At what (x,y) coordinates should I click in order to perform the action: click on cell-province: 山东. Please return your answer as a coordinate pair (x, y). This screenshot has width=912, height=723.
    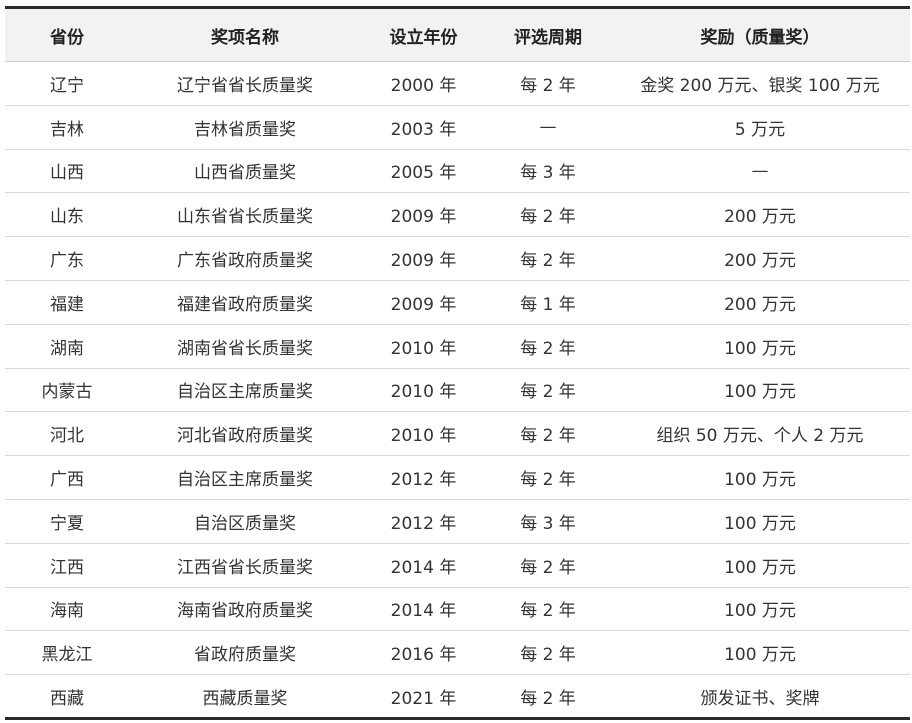
    Looking at the image, I should click on (67, 215).